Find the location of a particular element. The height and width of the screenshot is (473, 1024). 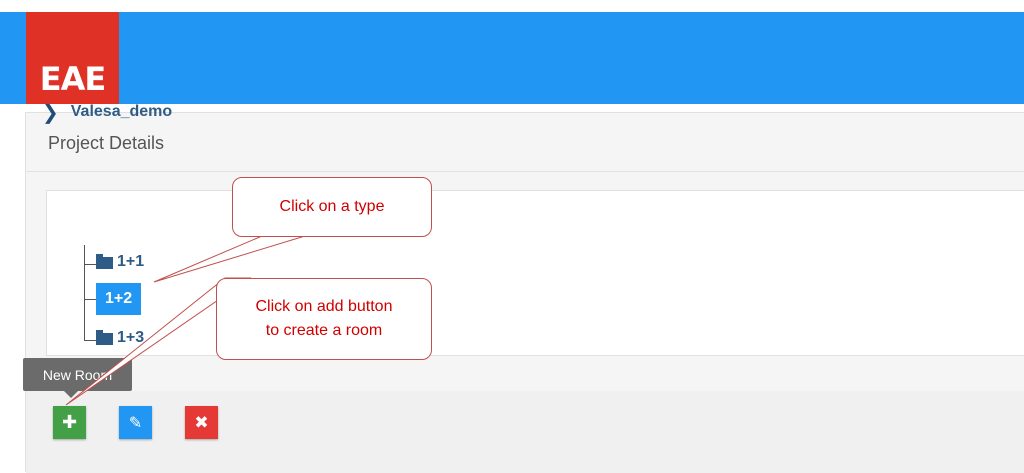

callout-click-type: Click on a type is located at coordinates (332, 207).